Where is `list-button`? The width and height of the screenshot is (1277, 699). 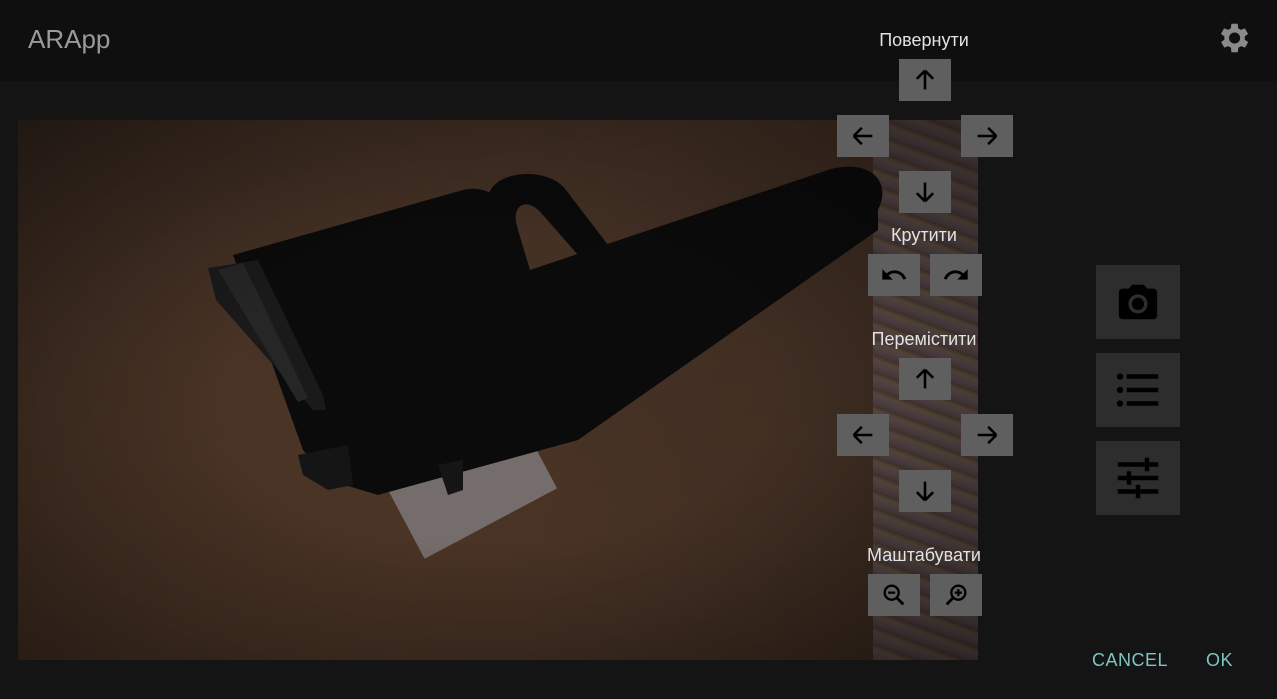 list-button is located at coordinates (1138, 390).